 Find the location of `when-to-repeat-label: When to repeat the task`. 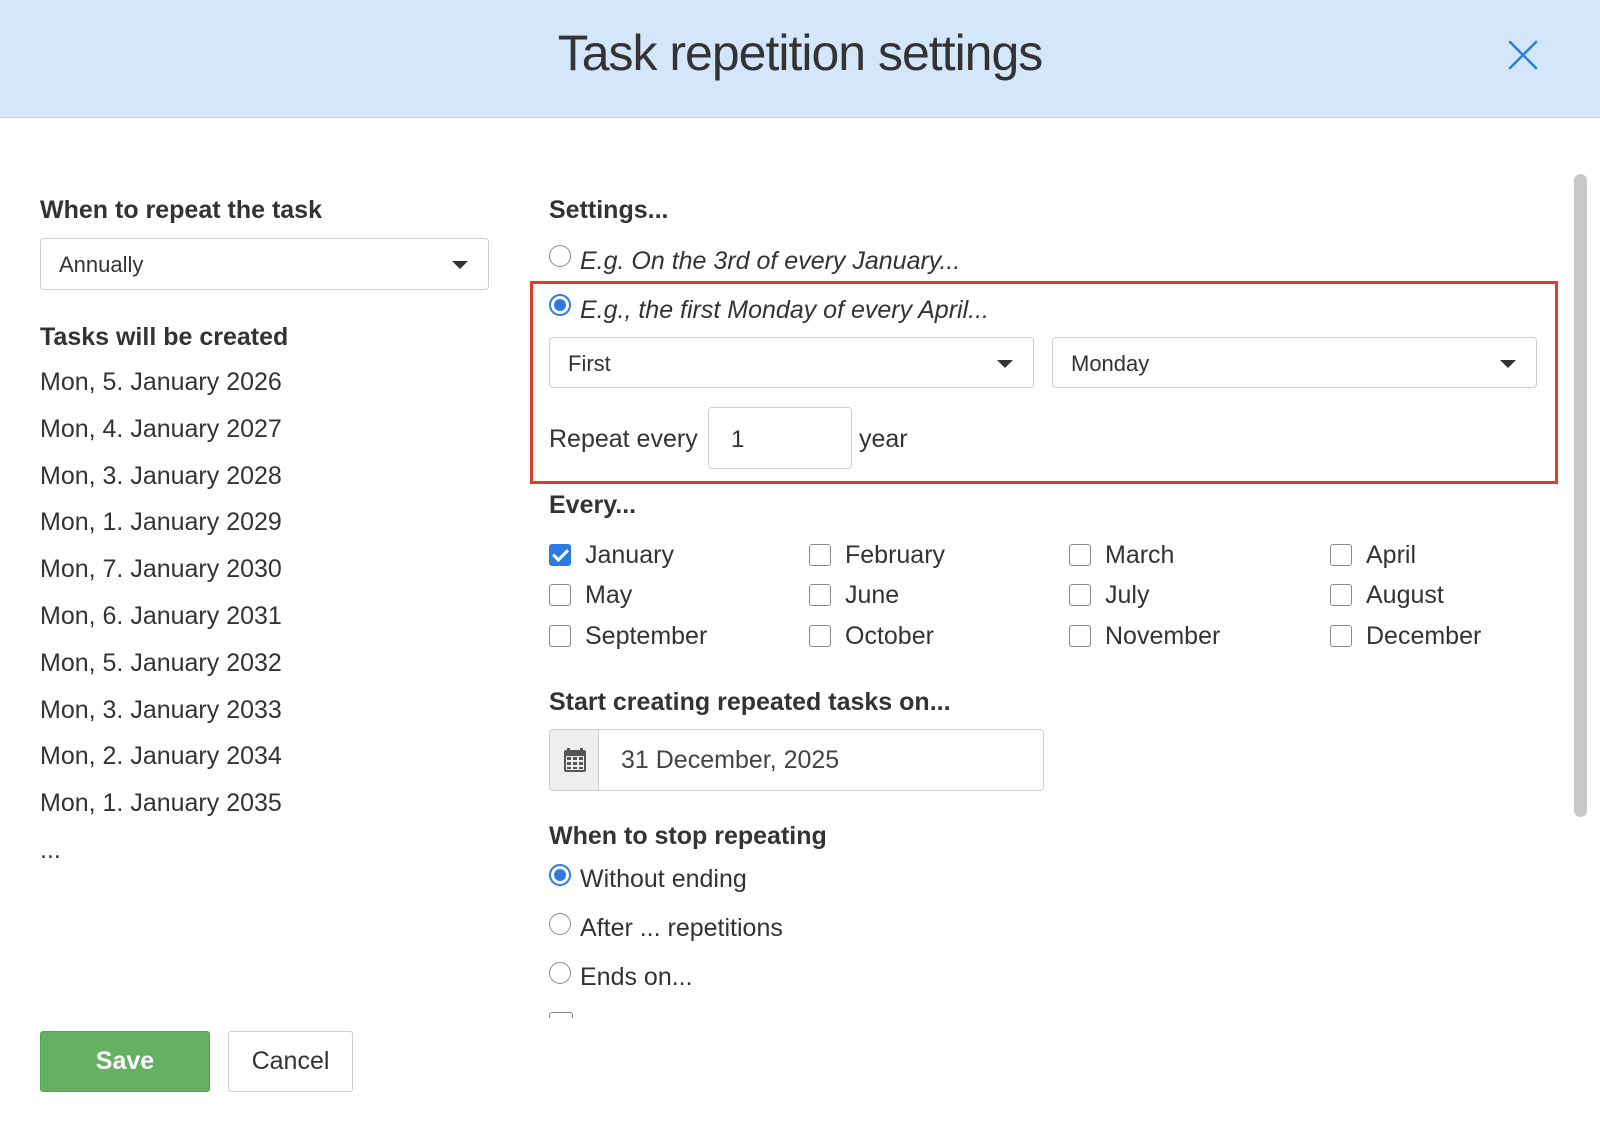

when-to-repeat-label: When to repeat the task is located at coordinates (181, 210).